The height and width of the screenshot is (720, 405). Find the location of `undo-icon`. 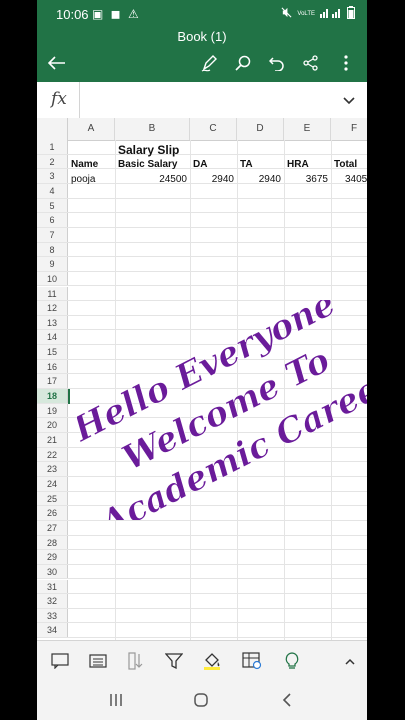

undo-icon is located at coordinates (277, 63).